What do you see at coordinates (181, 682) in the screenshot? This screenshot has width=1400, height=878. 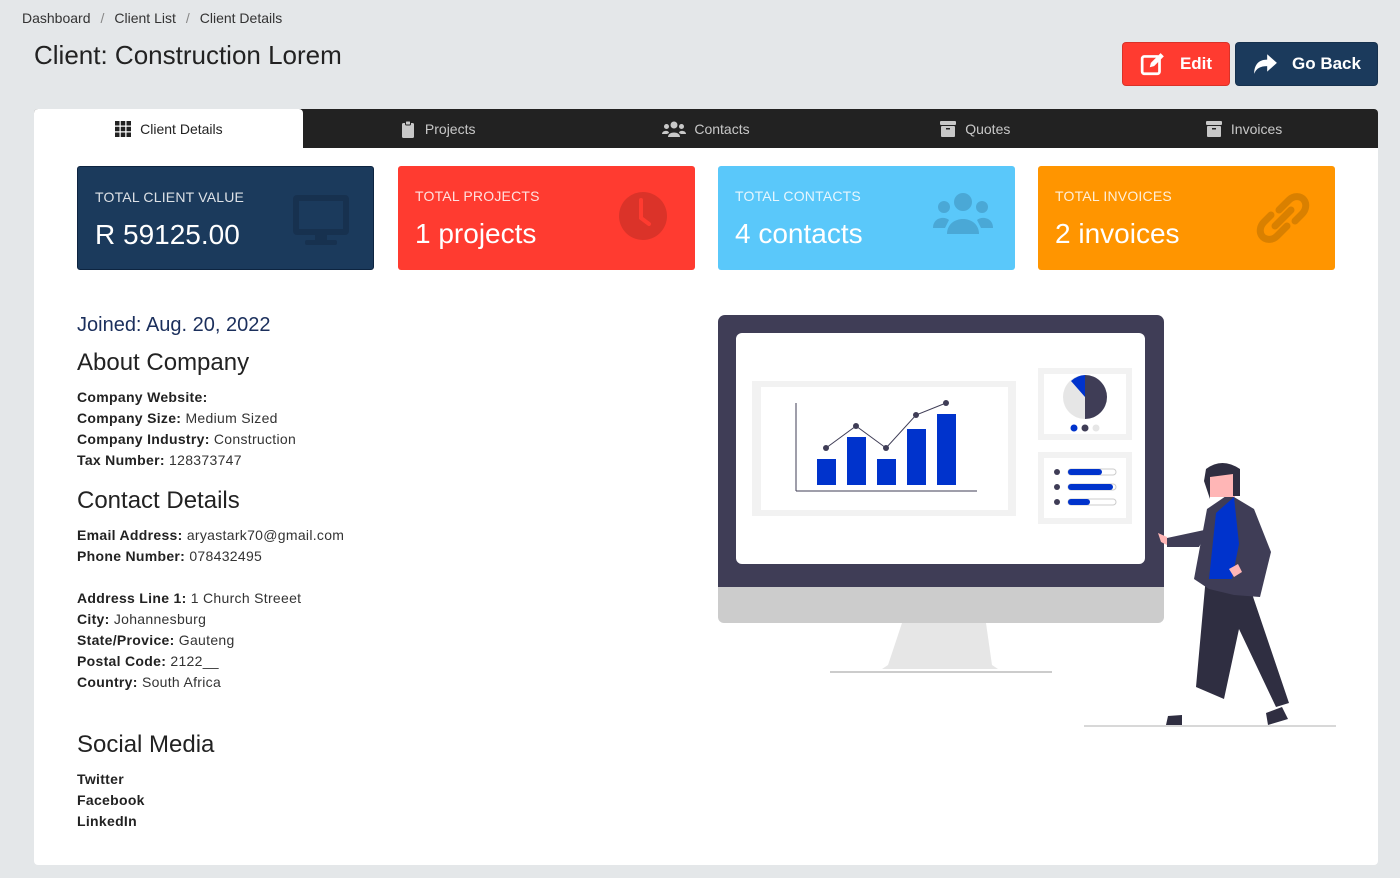 I see `field-value: South Africa` at bounding box center [181, 682].